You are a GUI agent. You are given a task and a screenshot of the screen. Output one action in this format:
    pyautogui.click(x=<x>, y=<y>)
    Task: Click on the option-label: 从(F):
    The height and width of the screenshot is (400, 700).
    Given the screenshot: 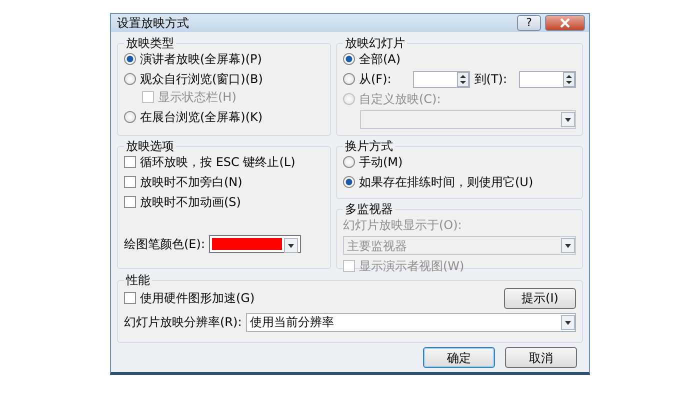 What is the action you would take?
    pyautogui.click(x=375, y=79)
    